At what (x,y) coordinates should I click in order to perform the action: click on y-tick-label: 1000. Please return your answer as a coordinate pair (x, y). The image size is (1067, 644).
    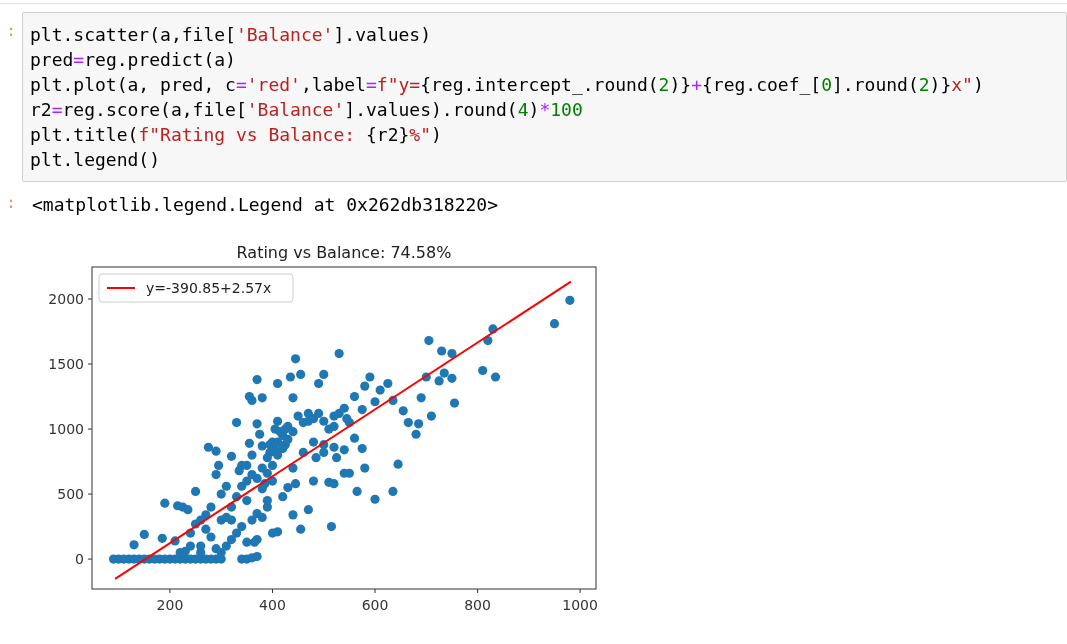
    Looking at the image, I should click on (66, 429).